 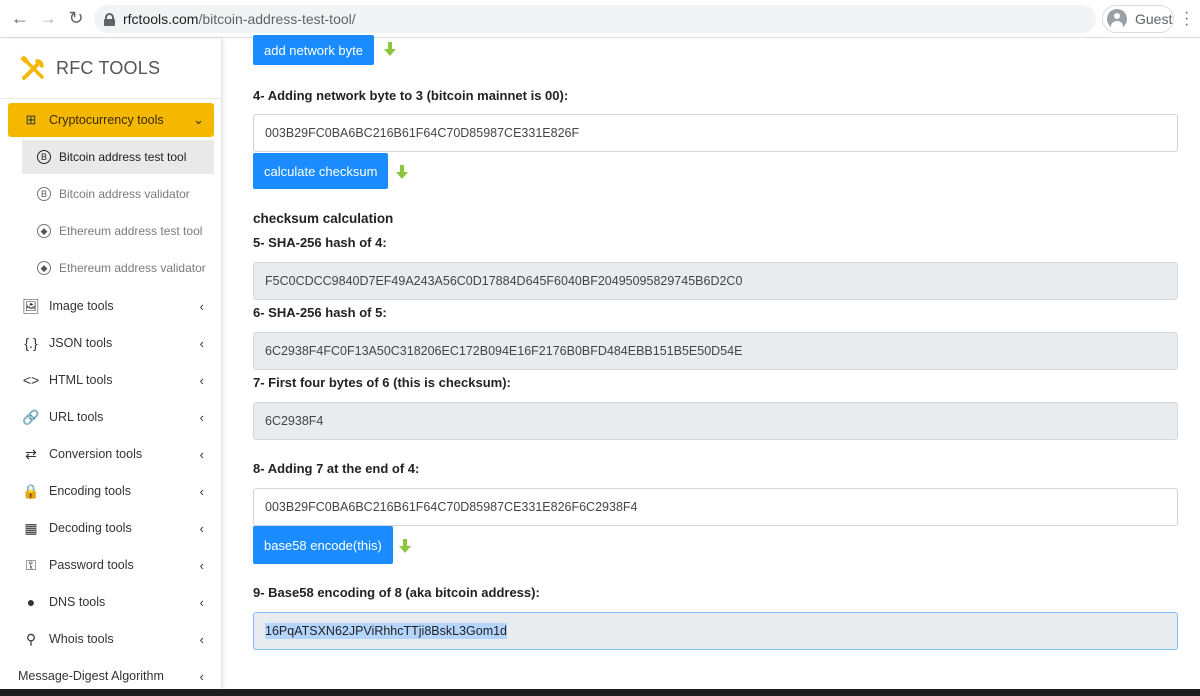 What do you see at coordinates (20, 19) in the screenshot?
I see `back-arrow-icon: ←` at bounding box center [20, 19].